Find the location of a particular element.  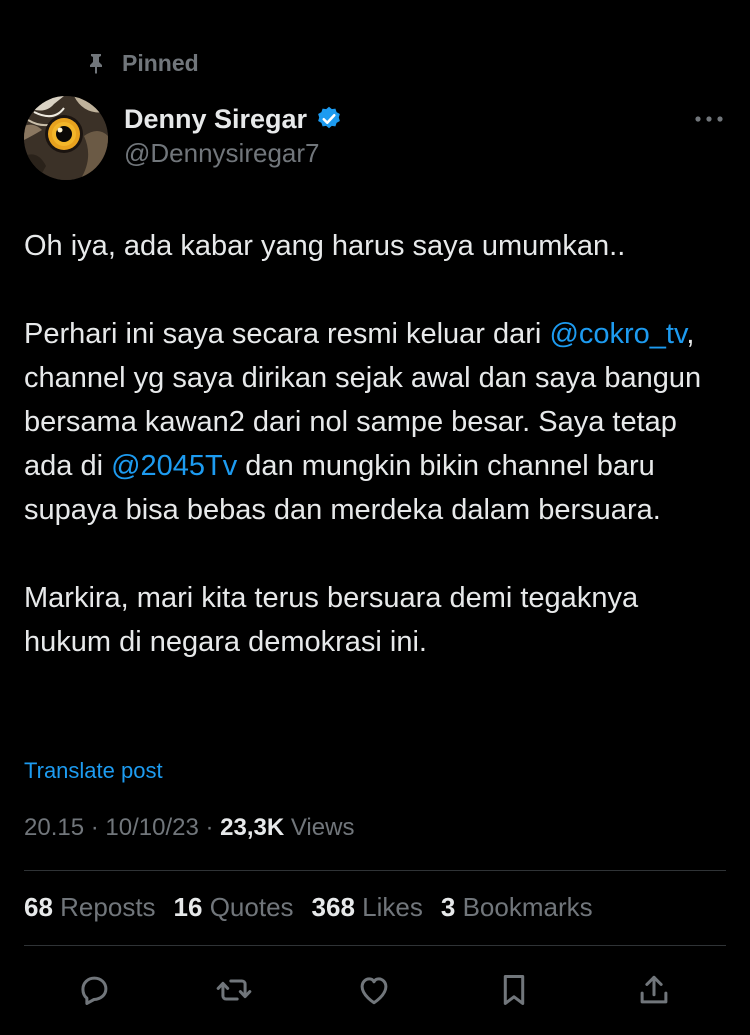

share-icon is located at coordinates (654, 989).